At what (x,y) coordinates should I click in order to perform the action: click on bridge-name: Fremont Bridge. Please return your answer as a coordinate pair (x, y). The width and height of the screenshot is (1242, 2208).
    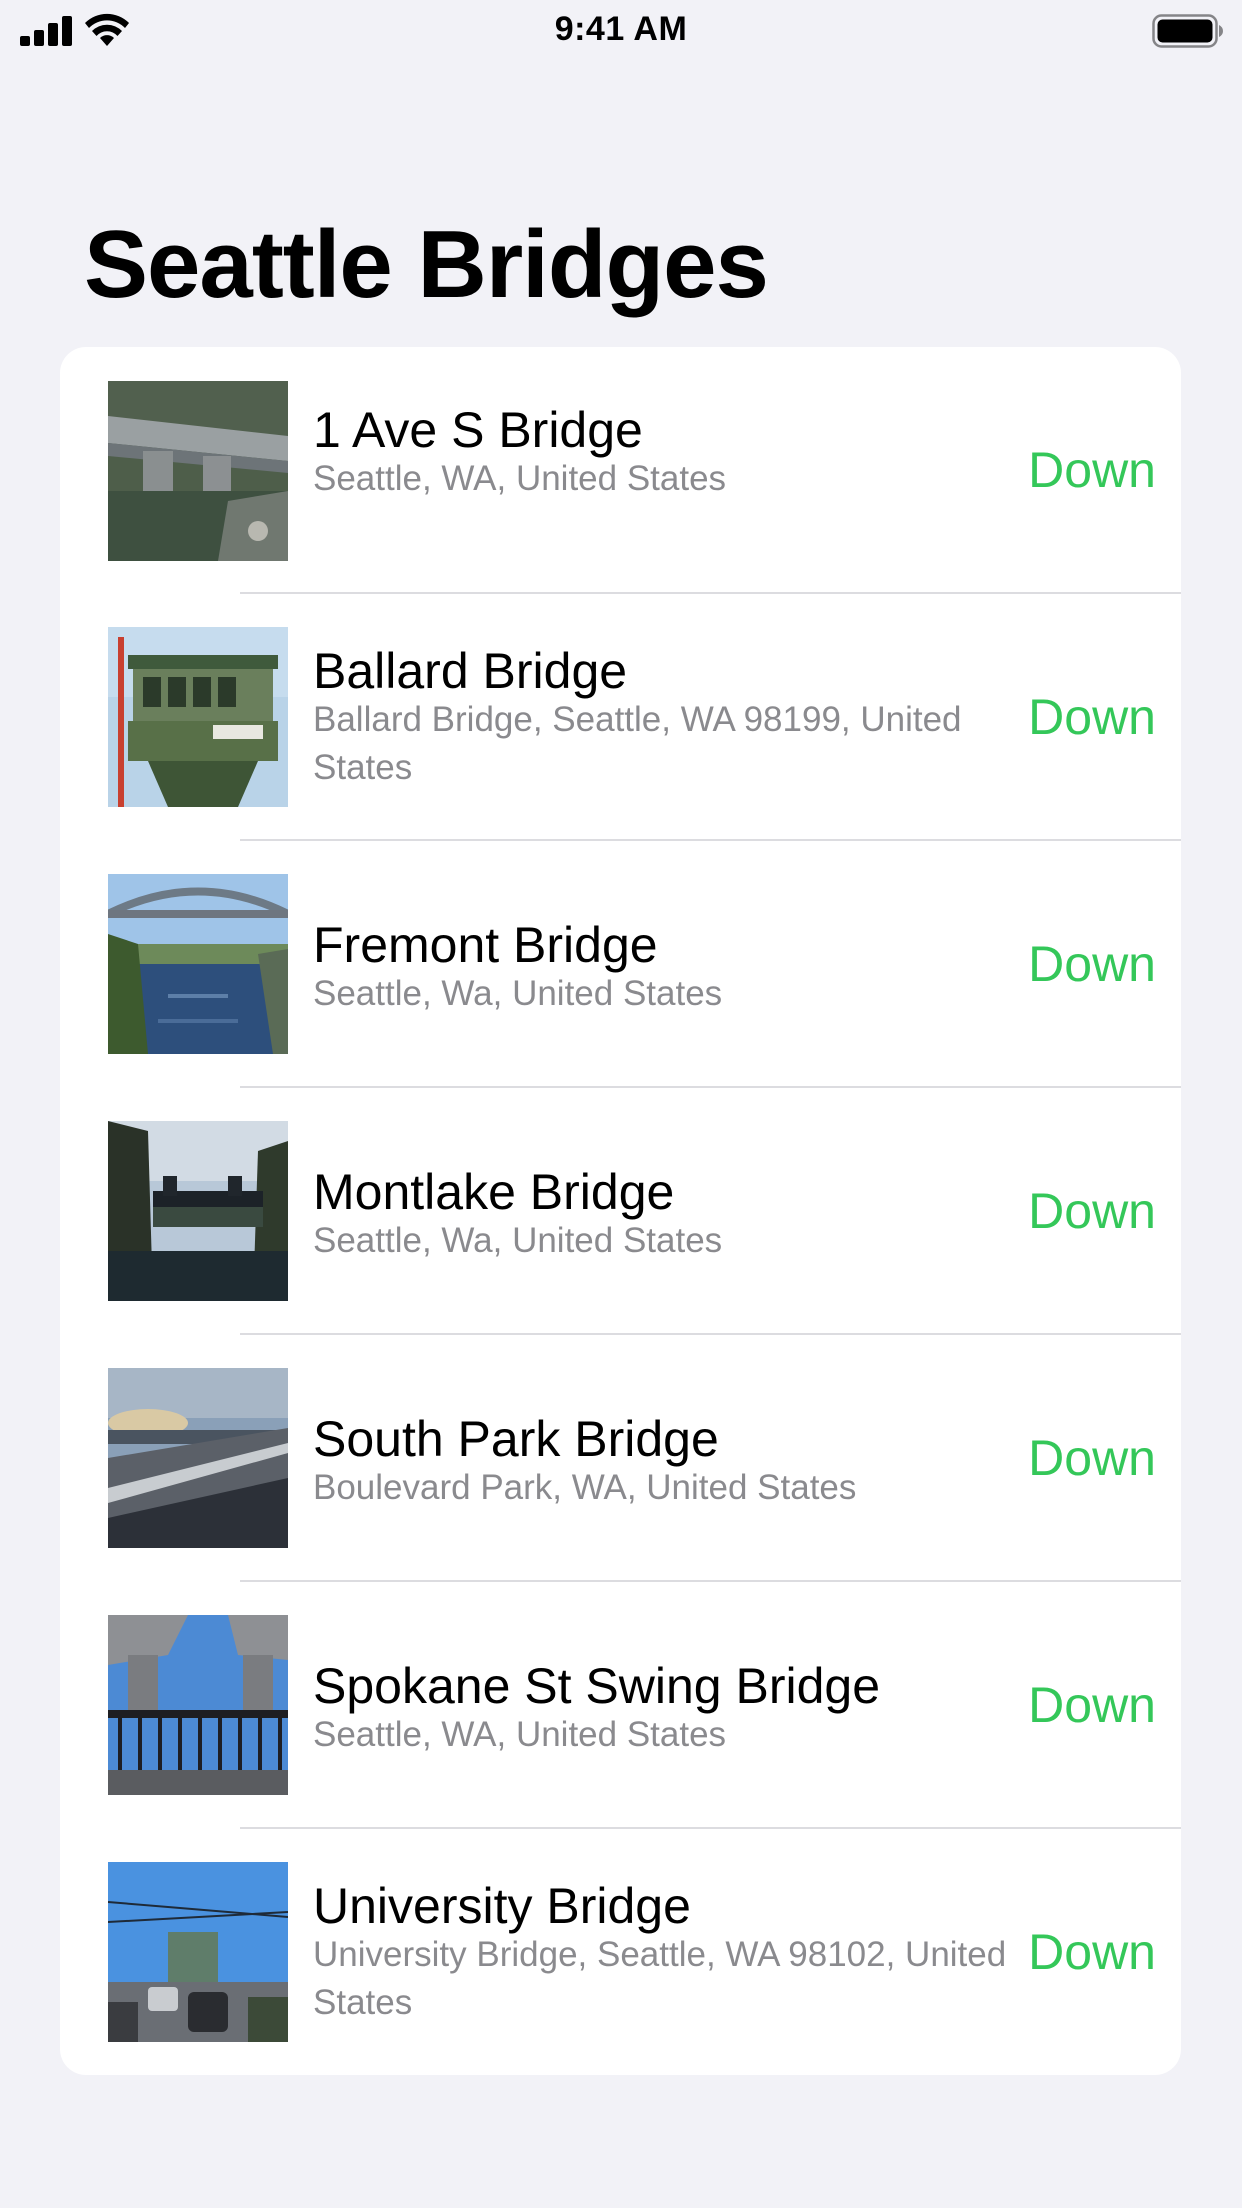
    Looking at the image, I should click on (485, 945).